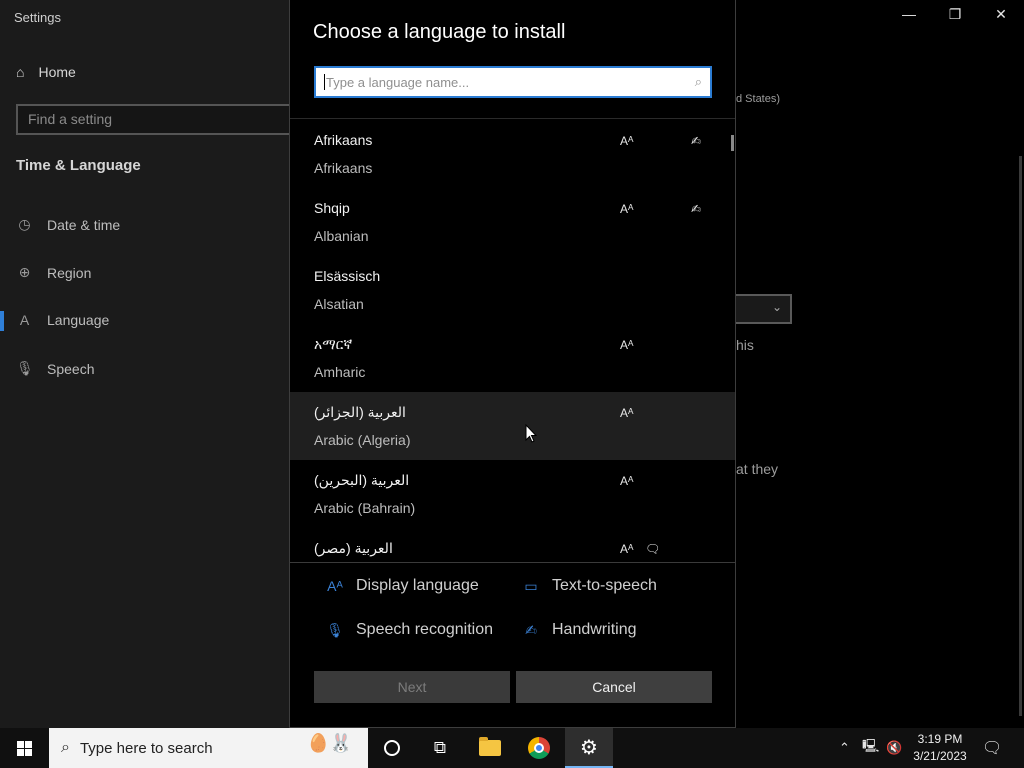 This screenshot has height=768, width=1024. I want to click on notification-icon: 🗨, so click(992, 748).